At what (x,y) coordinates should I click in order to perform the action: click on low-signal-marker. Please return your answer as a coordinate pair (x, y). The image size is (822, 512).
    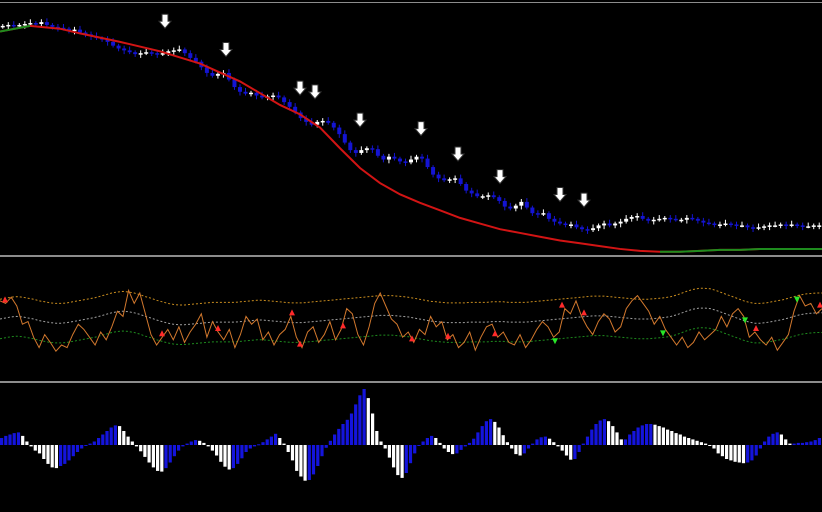
    Looking at the image, I should click on (555, 341).